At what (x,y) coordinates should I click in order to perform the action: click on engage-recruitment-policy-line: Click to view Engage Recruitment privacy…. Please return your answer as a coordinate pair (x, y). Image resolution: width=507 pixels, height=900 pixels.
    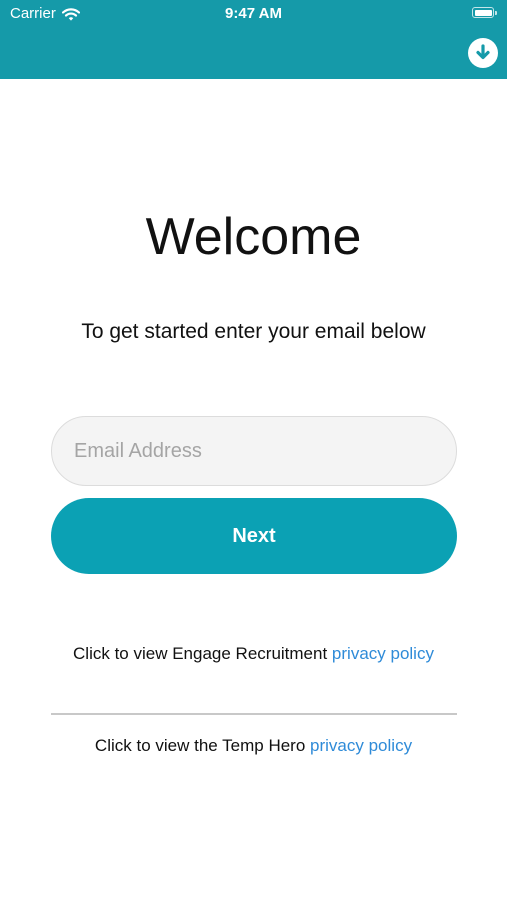
    Looking at the image, I should click on (253, 654).